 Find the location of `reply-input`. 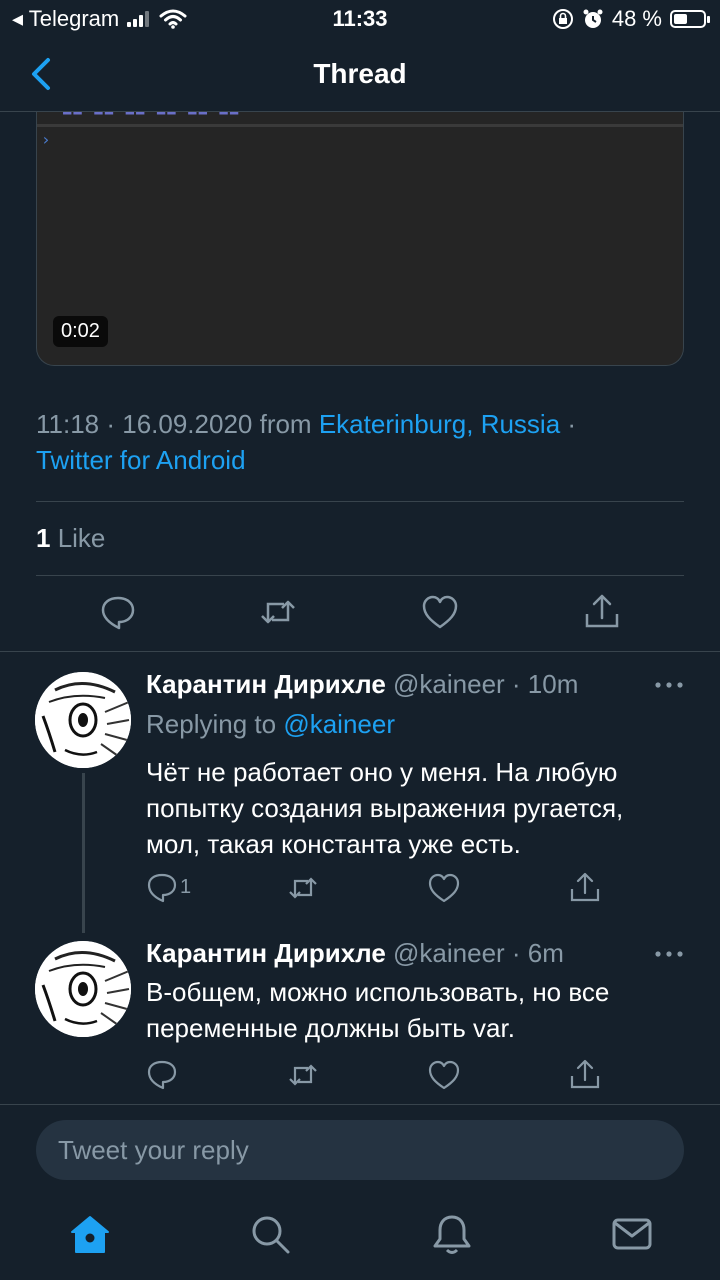

reply-input is located at coordinates (360, 1150).